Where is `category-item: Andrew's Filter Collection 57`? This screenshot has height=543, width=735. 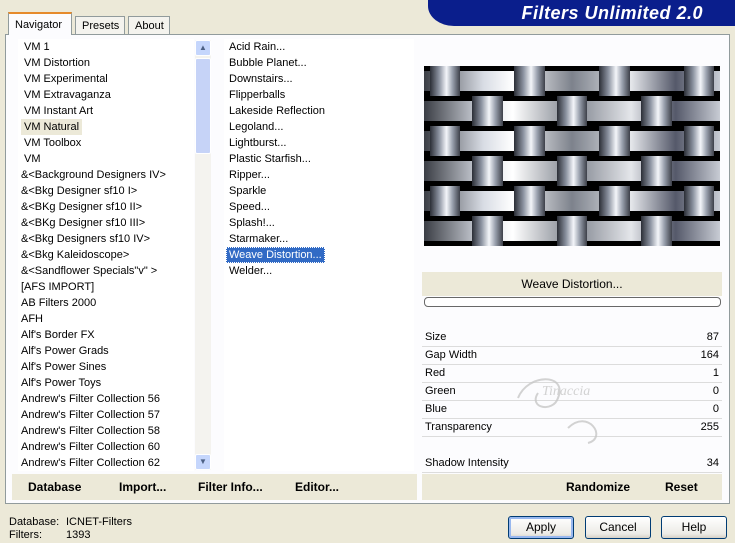
category-item: Andrew's Filter Collection 57 is located at coordinates (90, 415).